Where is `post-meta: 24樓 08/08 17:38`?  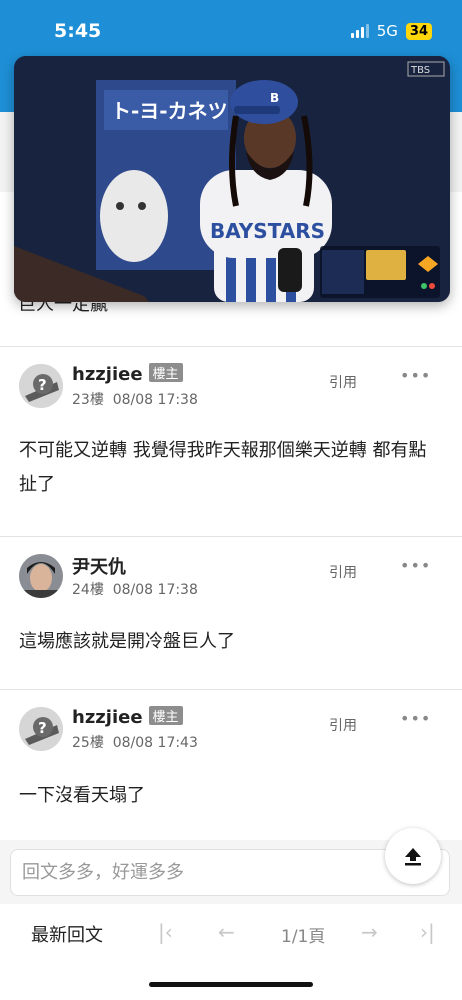
post-meta: 24樓 08/08 17:38 is located at coordinates (135, 590).